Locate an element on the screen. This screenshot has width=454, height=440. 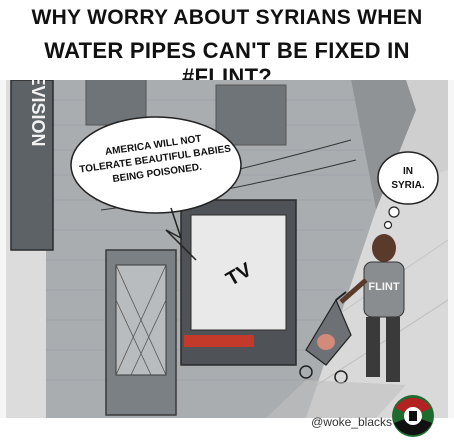
thought-bubble is located at coordinates (408, 178).